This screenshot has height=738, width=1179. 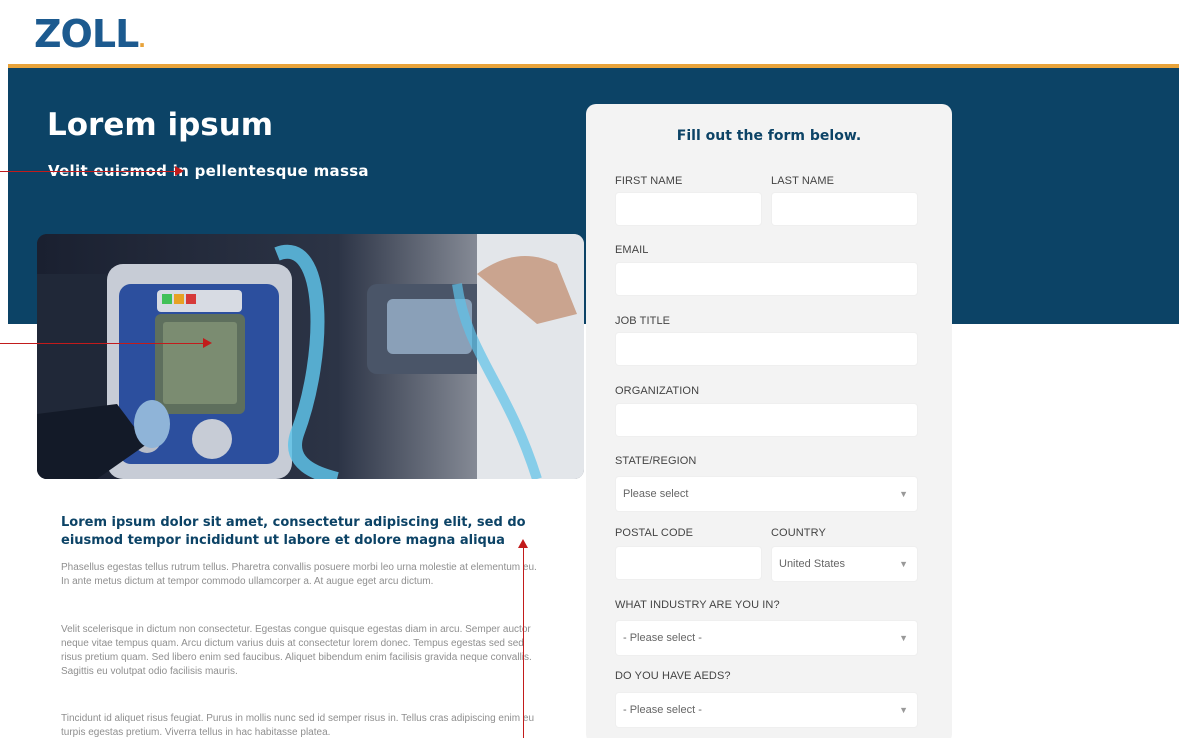 What do you see at coordinates (697, 605) in the screenshot?
I see `industry-label: WHAT INDUSTRY ARE YOU IN?` at bounding box center [697, 605].